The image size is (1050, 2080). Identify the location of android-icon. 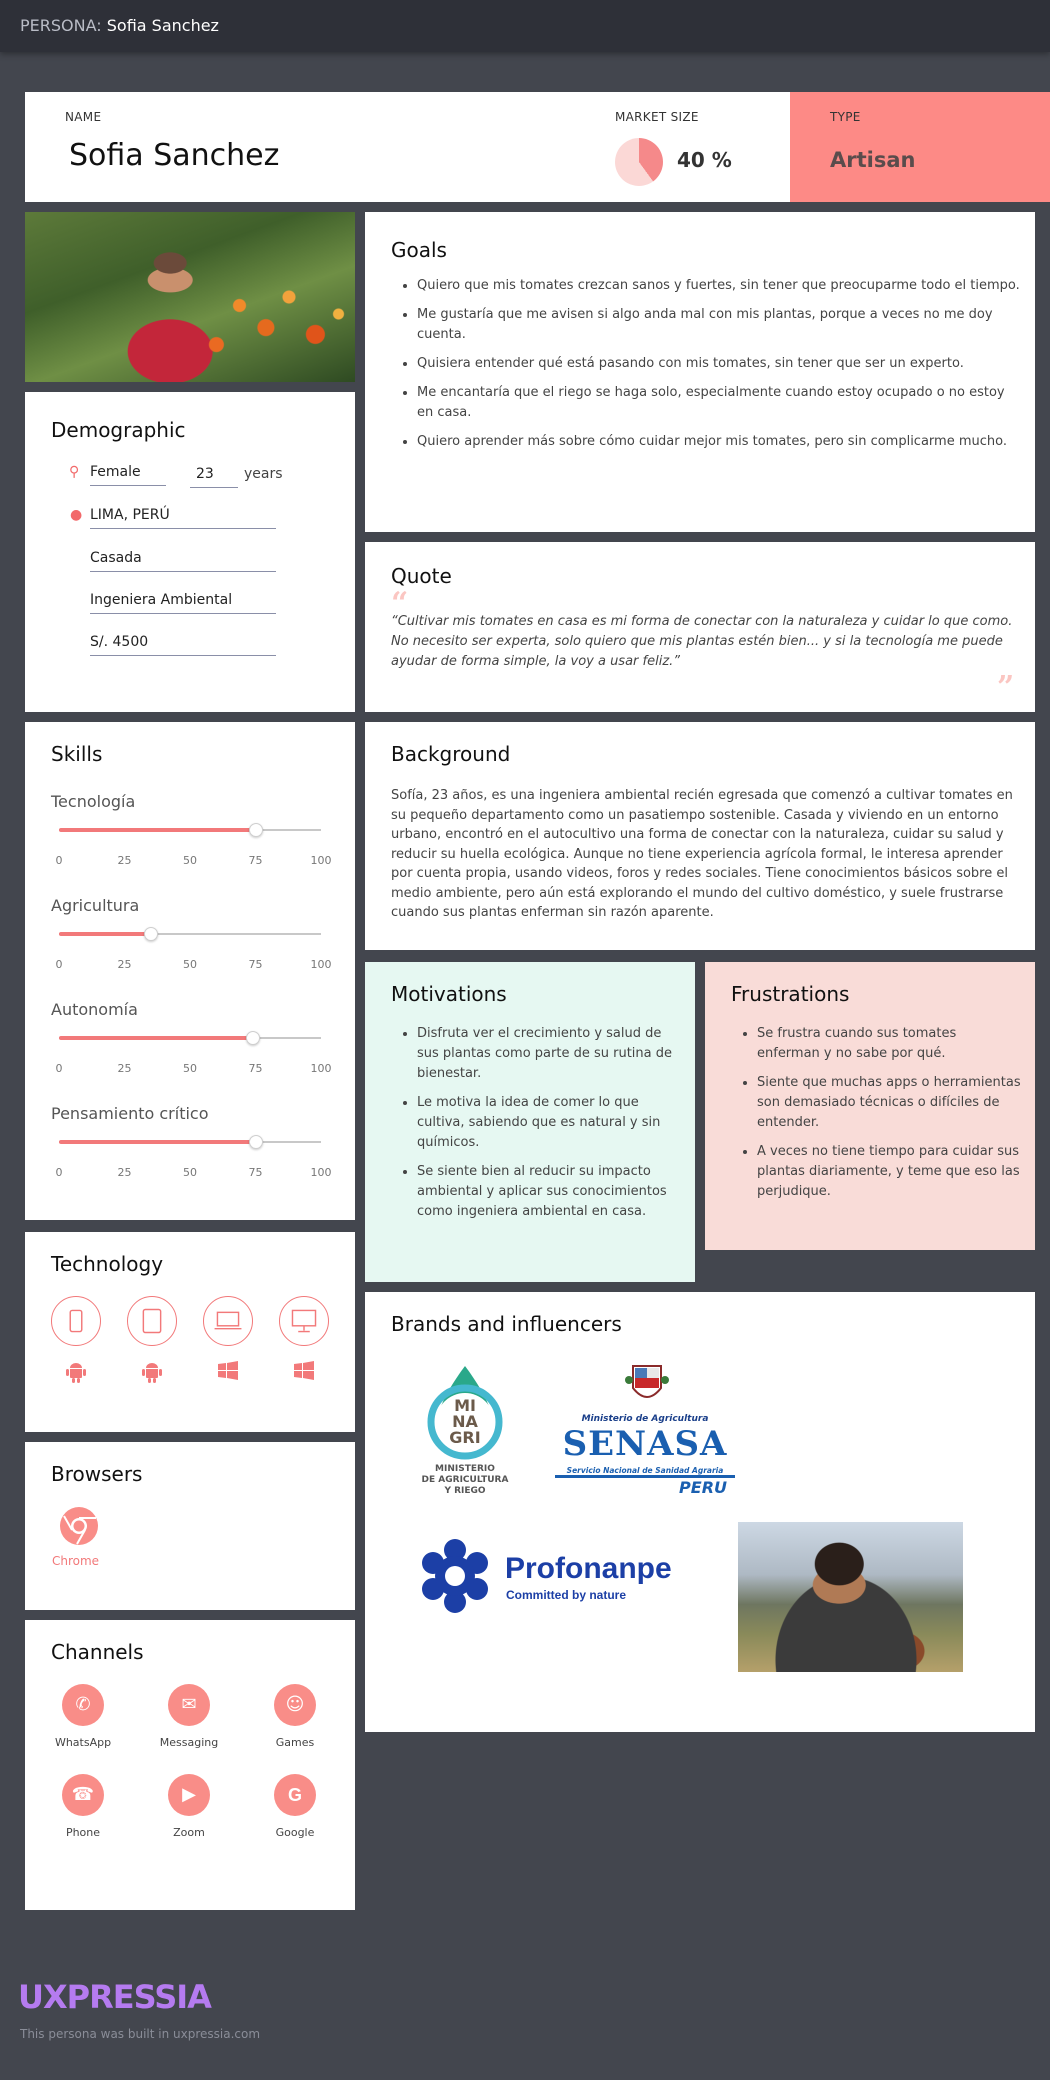
(152, 1371).